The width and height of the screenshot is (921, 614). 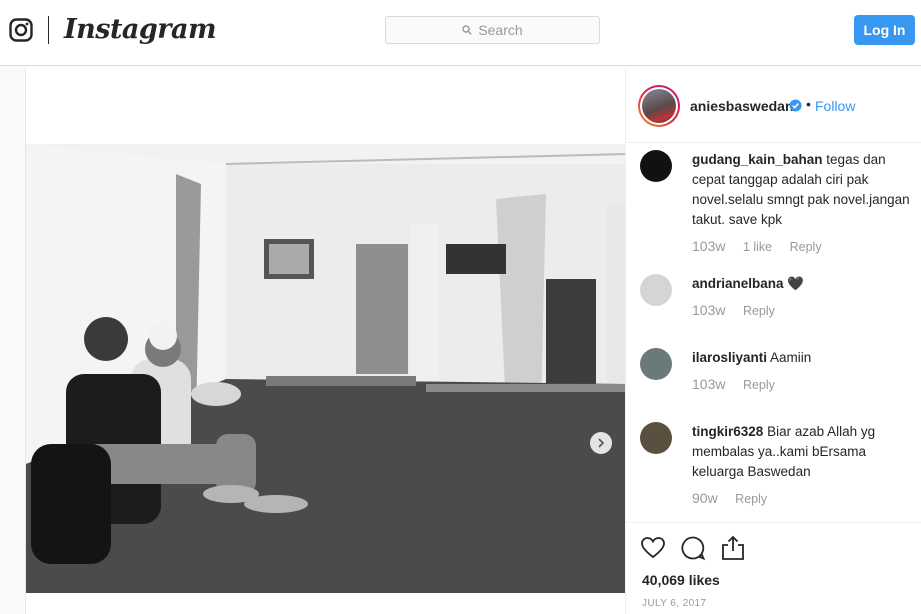 What do you see at coordinates (733, 548) in the screenshot?
I see `share-icon` at bounding box center [733, 548].